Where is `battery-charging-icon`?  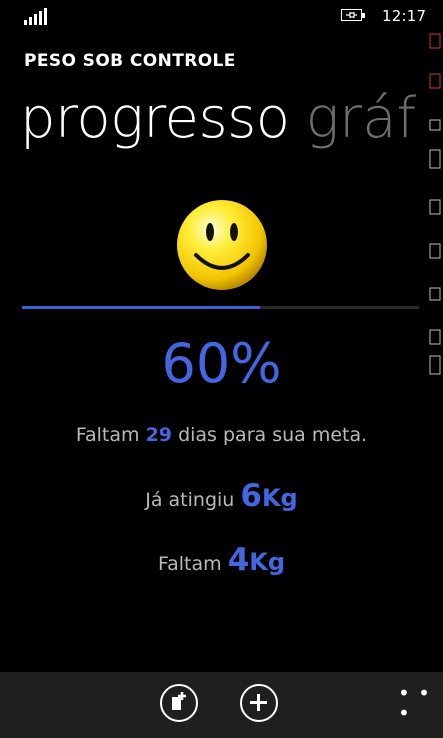 battery-charging-icon is located at coordinates (354, 16).